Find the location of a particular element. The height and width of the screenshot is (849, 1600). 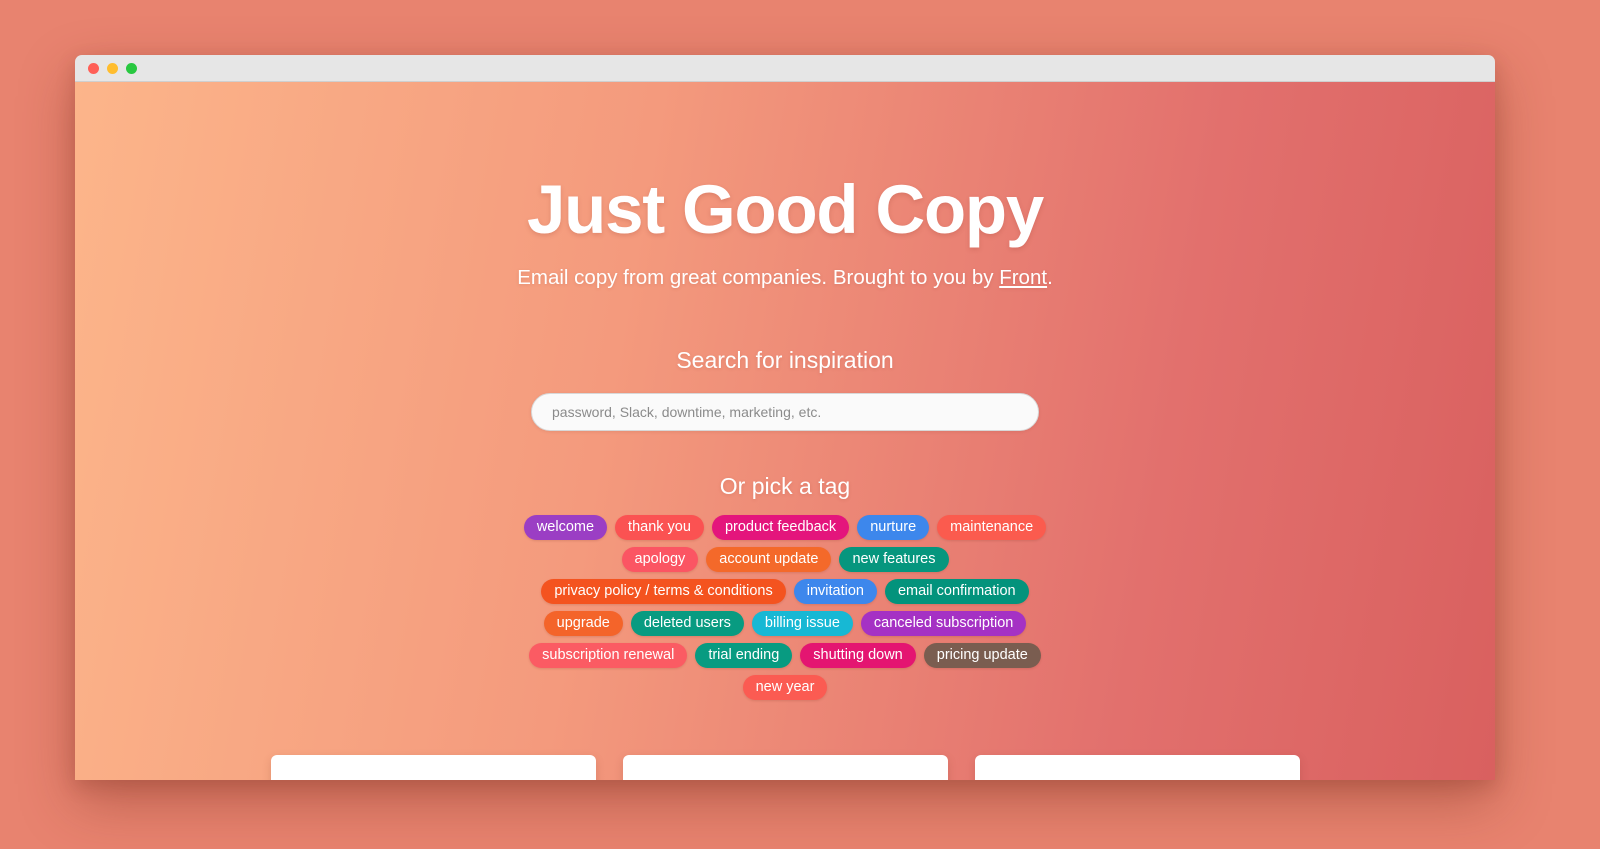

search-input is located at coordinates (785, 412).